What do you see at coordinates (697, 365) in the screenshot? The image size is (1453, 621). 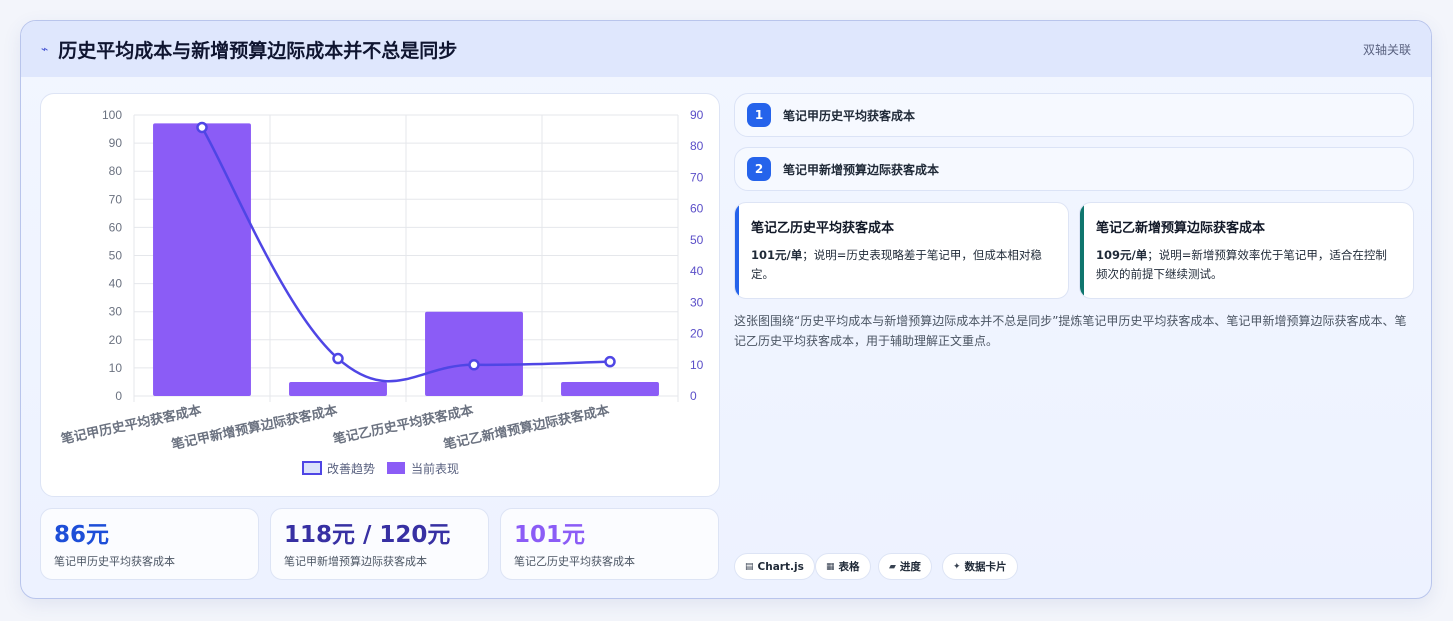 I see `y-right-tick-label: 10` at bounding box center [697, 365].